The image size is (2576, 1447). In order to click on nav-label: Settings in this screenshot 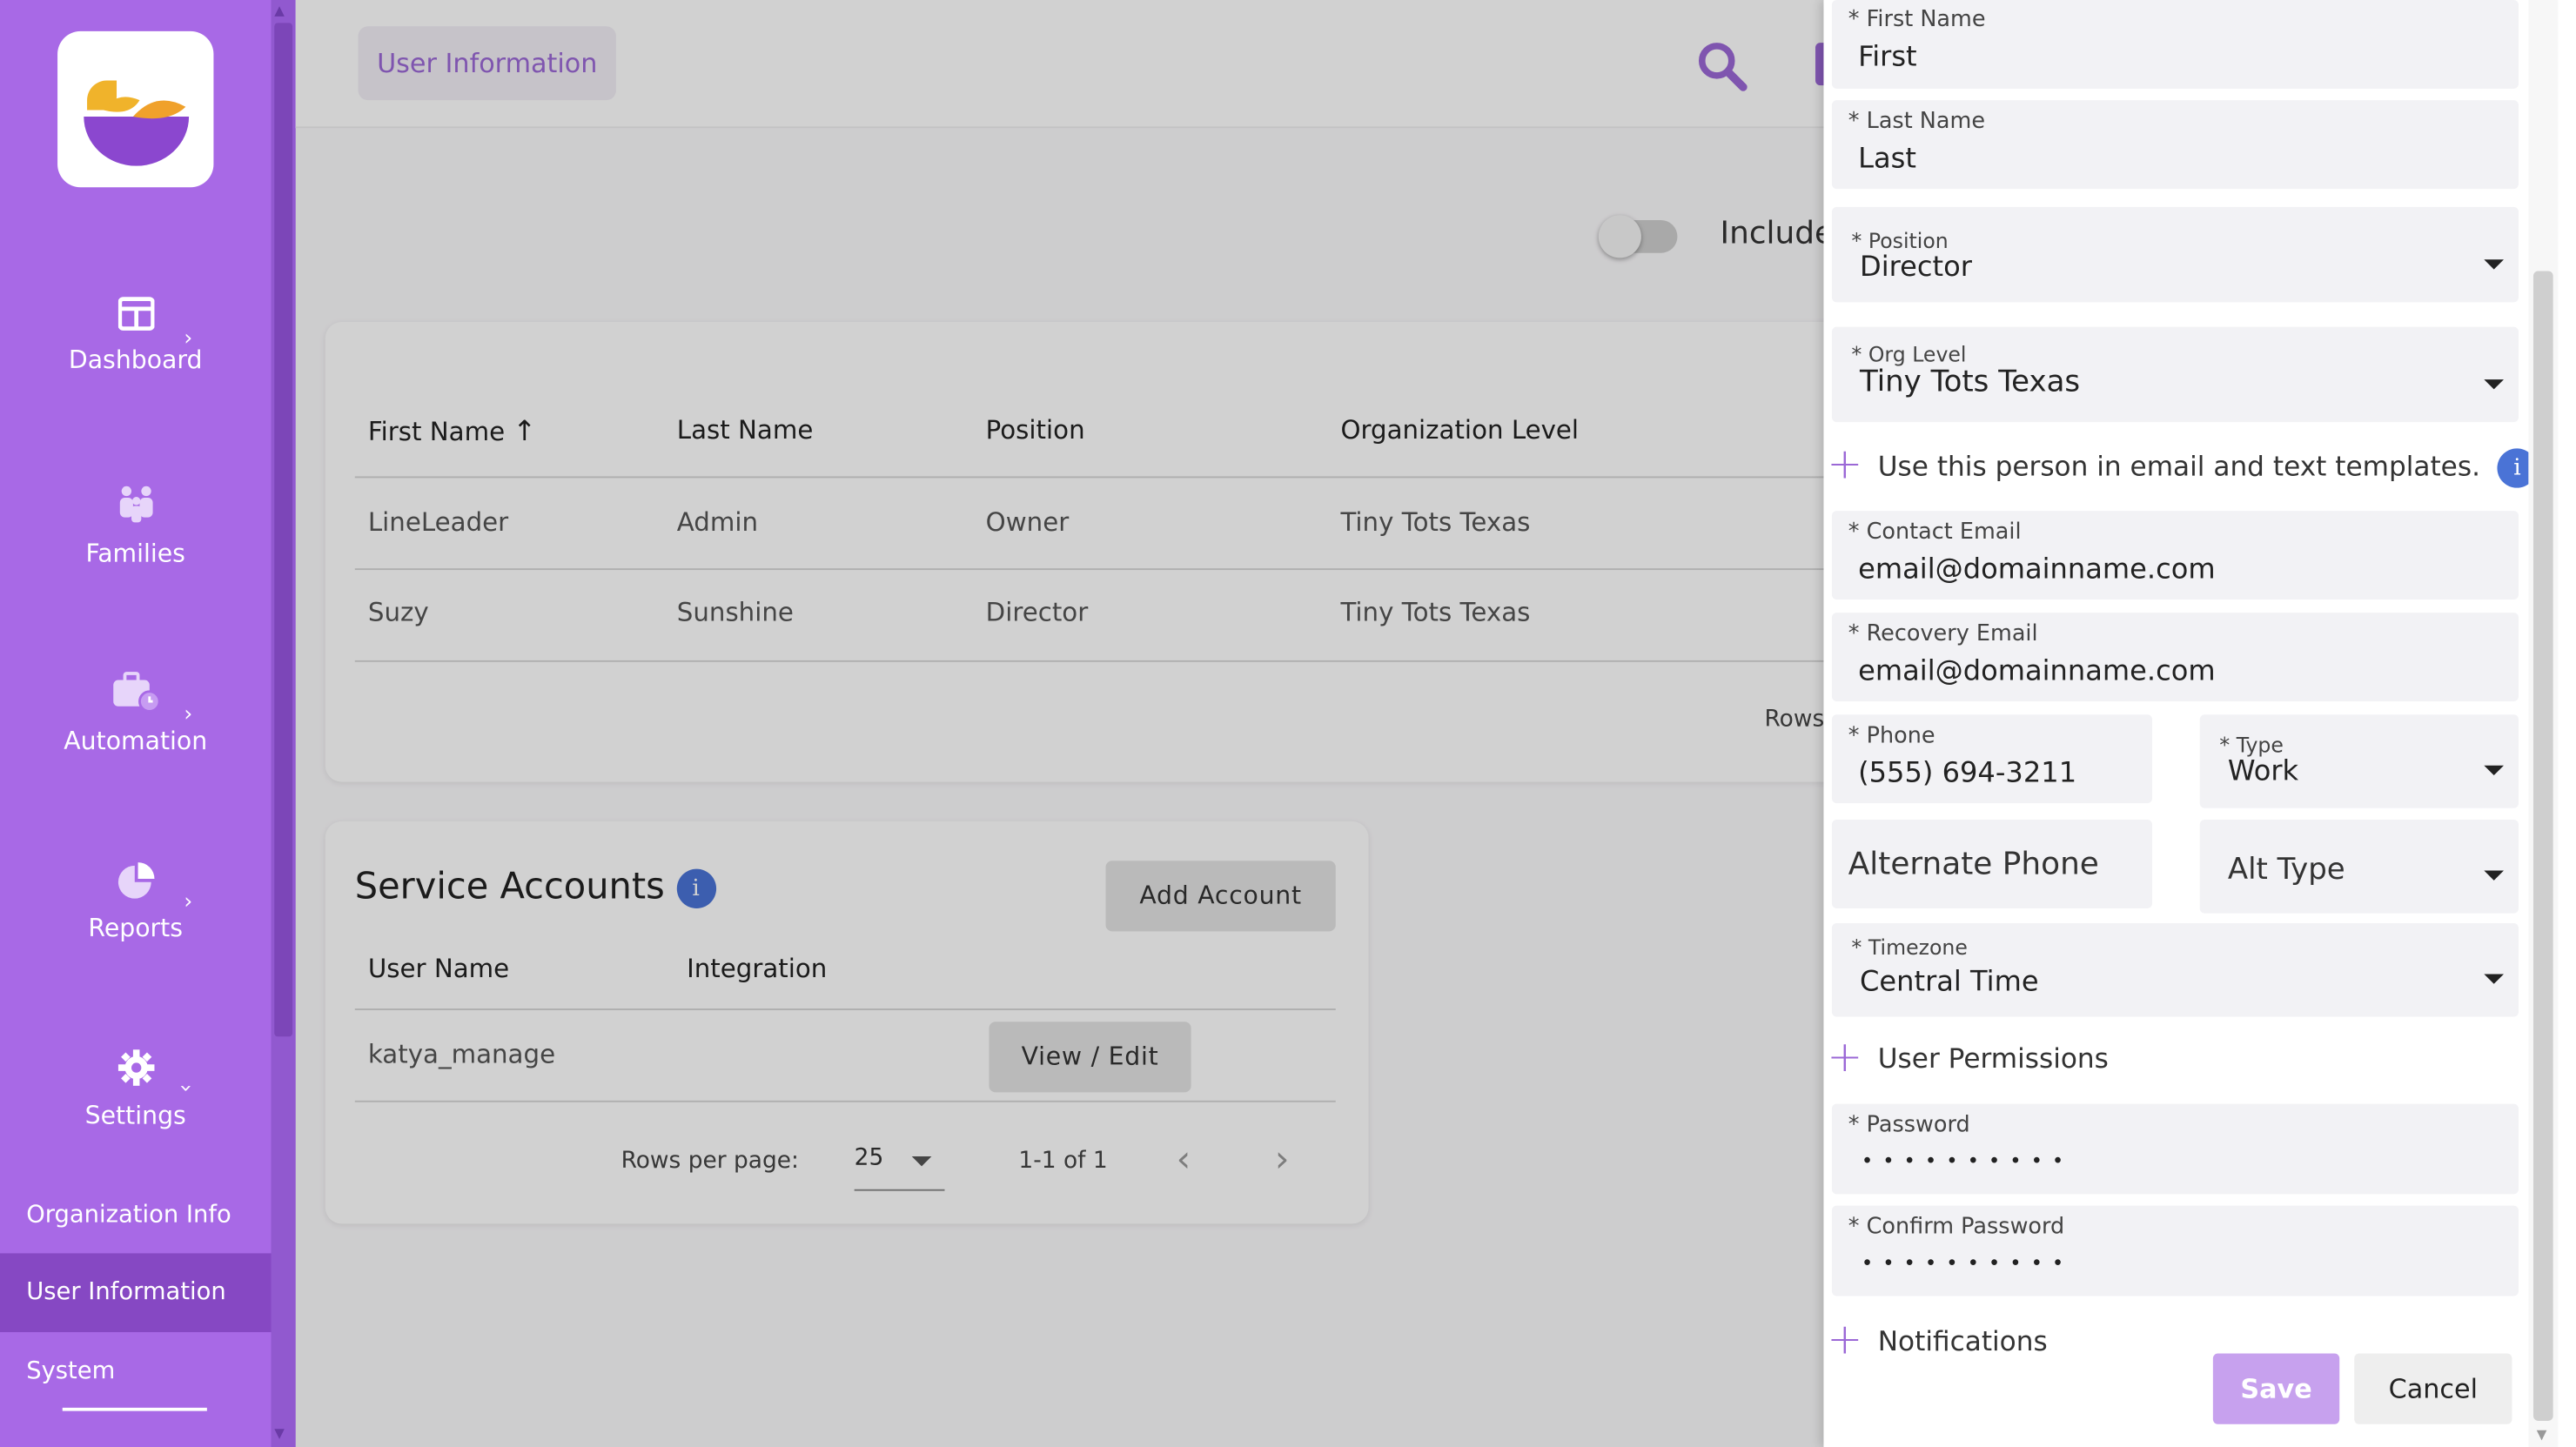, I will do `click(135, 1115)`.